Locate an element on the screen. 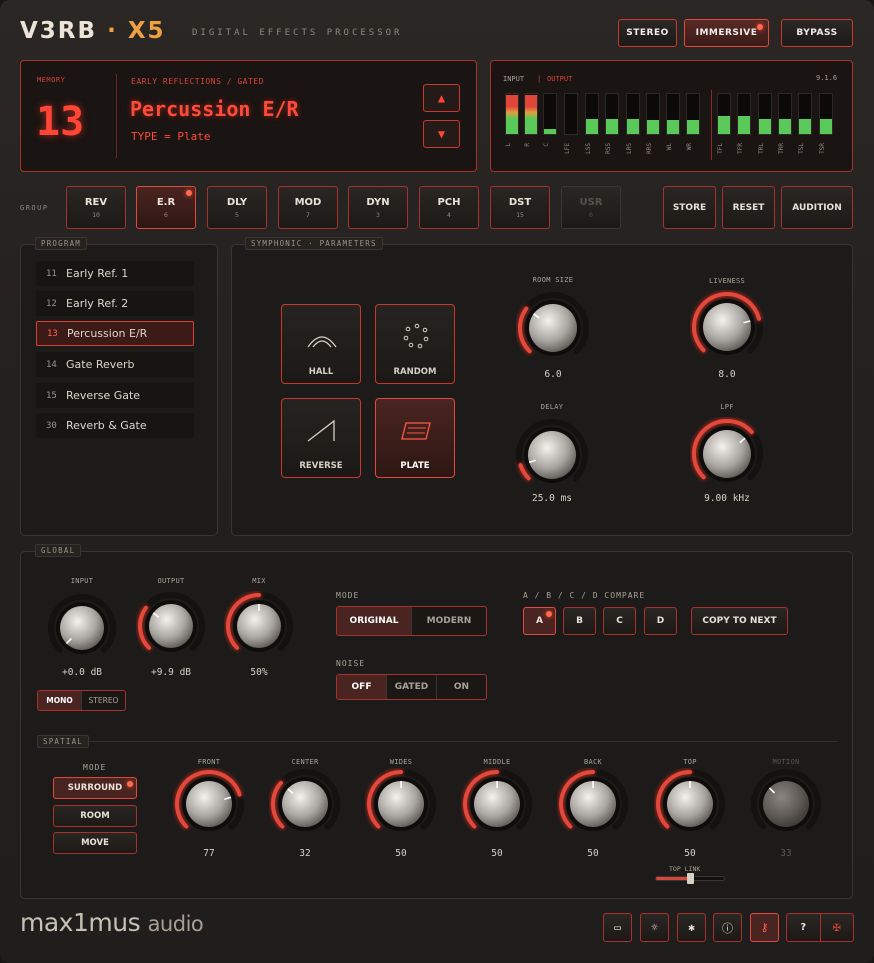 The width and height of the screenshot is (874, 963). compare-c-button: C is located at coordinates (619, 621).